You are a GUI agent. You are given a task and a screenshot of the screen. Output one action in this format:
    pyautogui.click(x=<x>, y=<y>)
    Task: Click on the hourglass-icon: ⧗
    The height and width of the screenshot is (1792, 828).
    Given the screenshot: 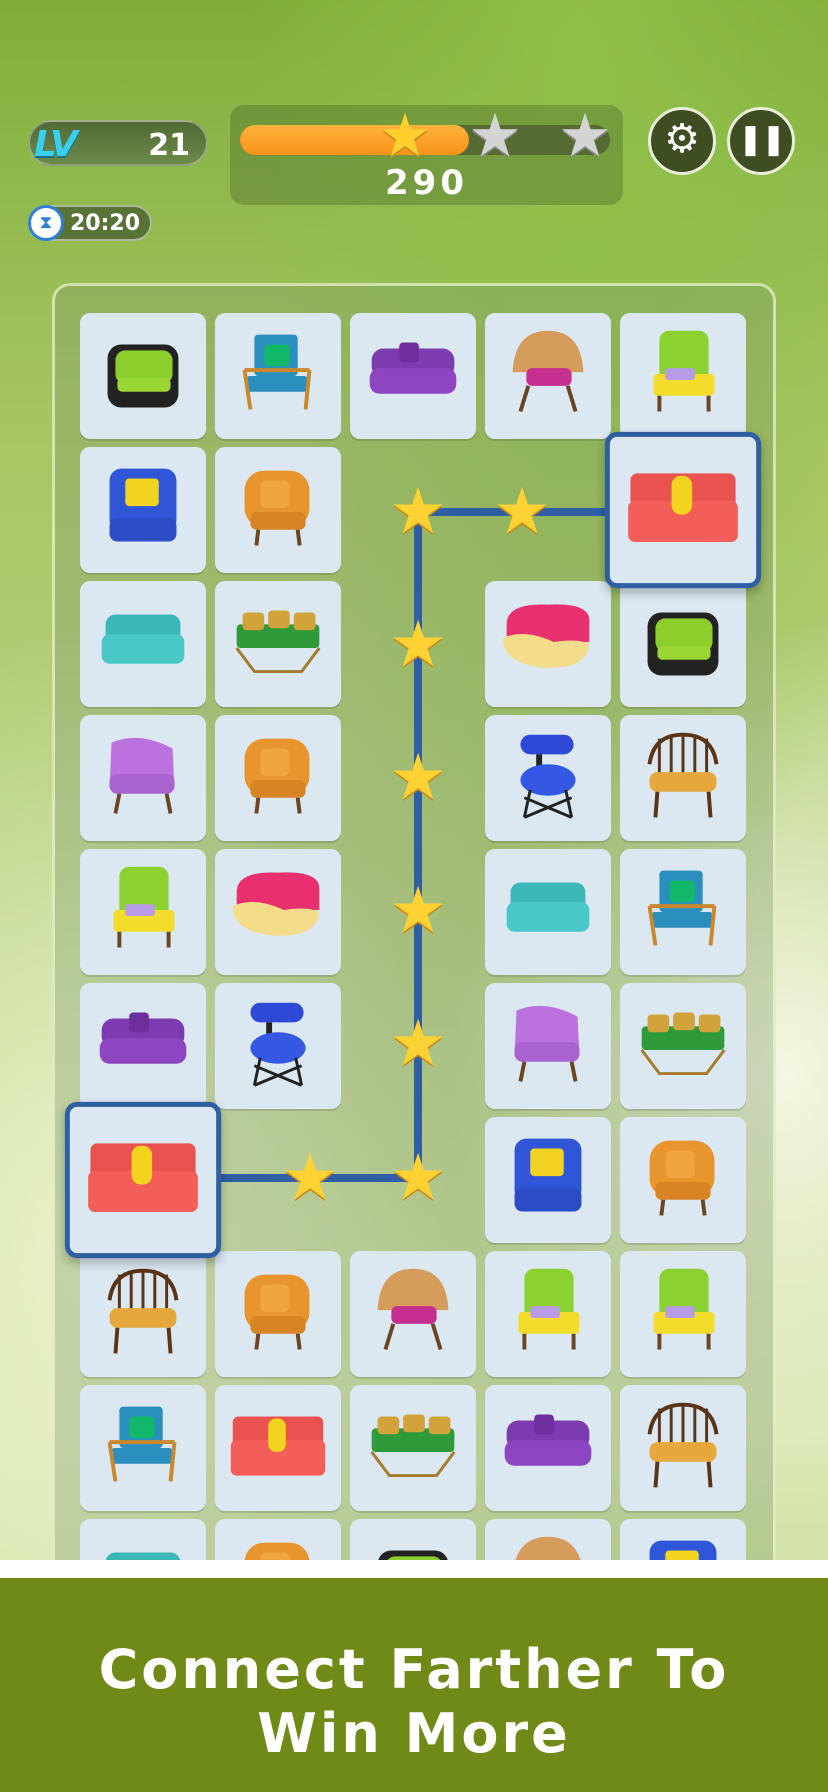 What is the action you would take?
    pyautogui.click(x=46, y=223)
    